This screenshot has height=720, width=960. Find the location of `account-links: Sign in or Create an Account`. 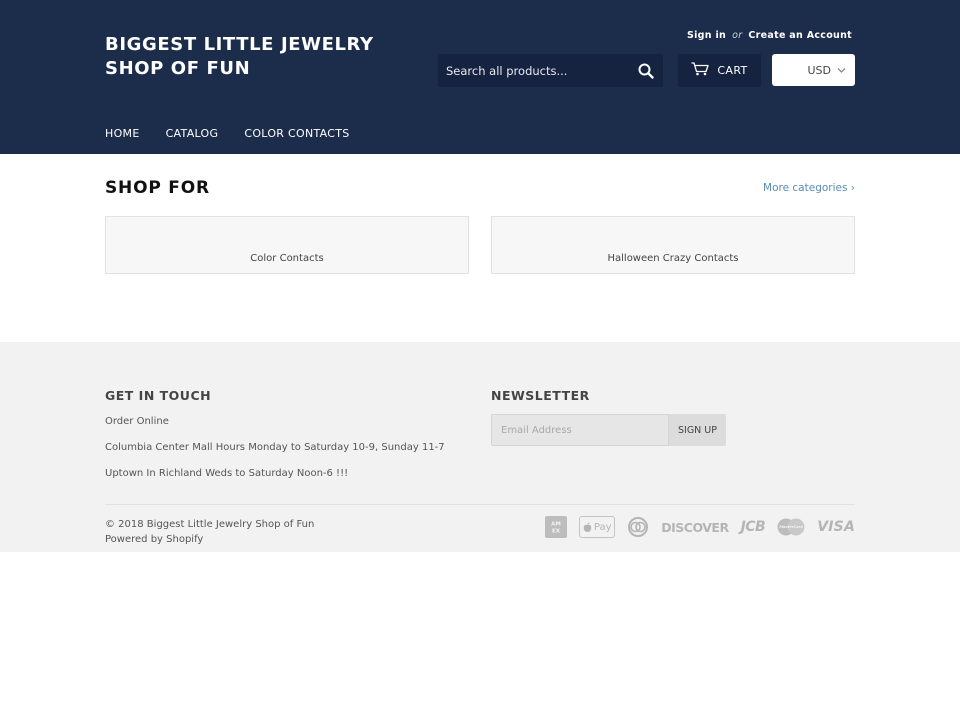

account-links: Sign in or Create an Account is located at coordinates (769, 35).